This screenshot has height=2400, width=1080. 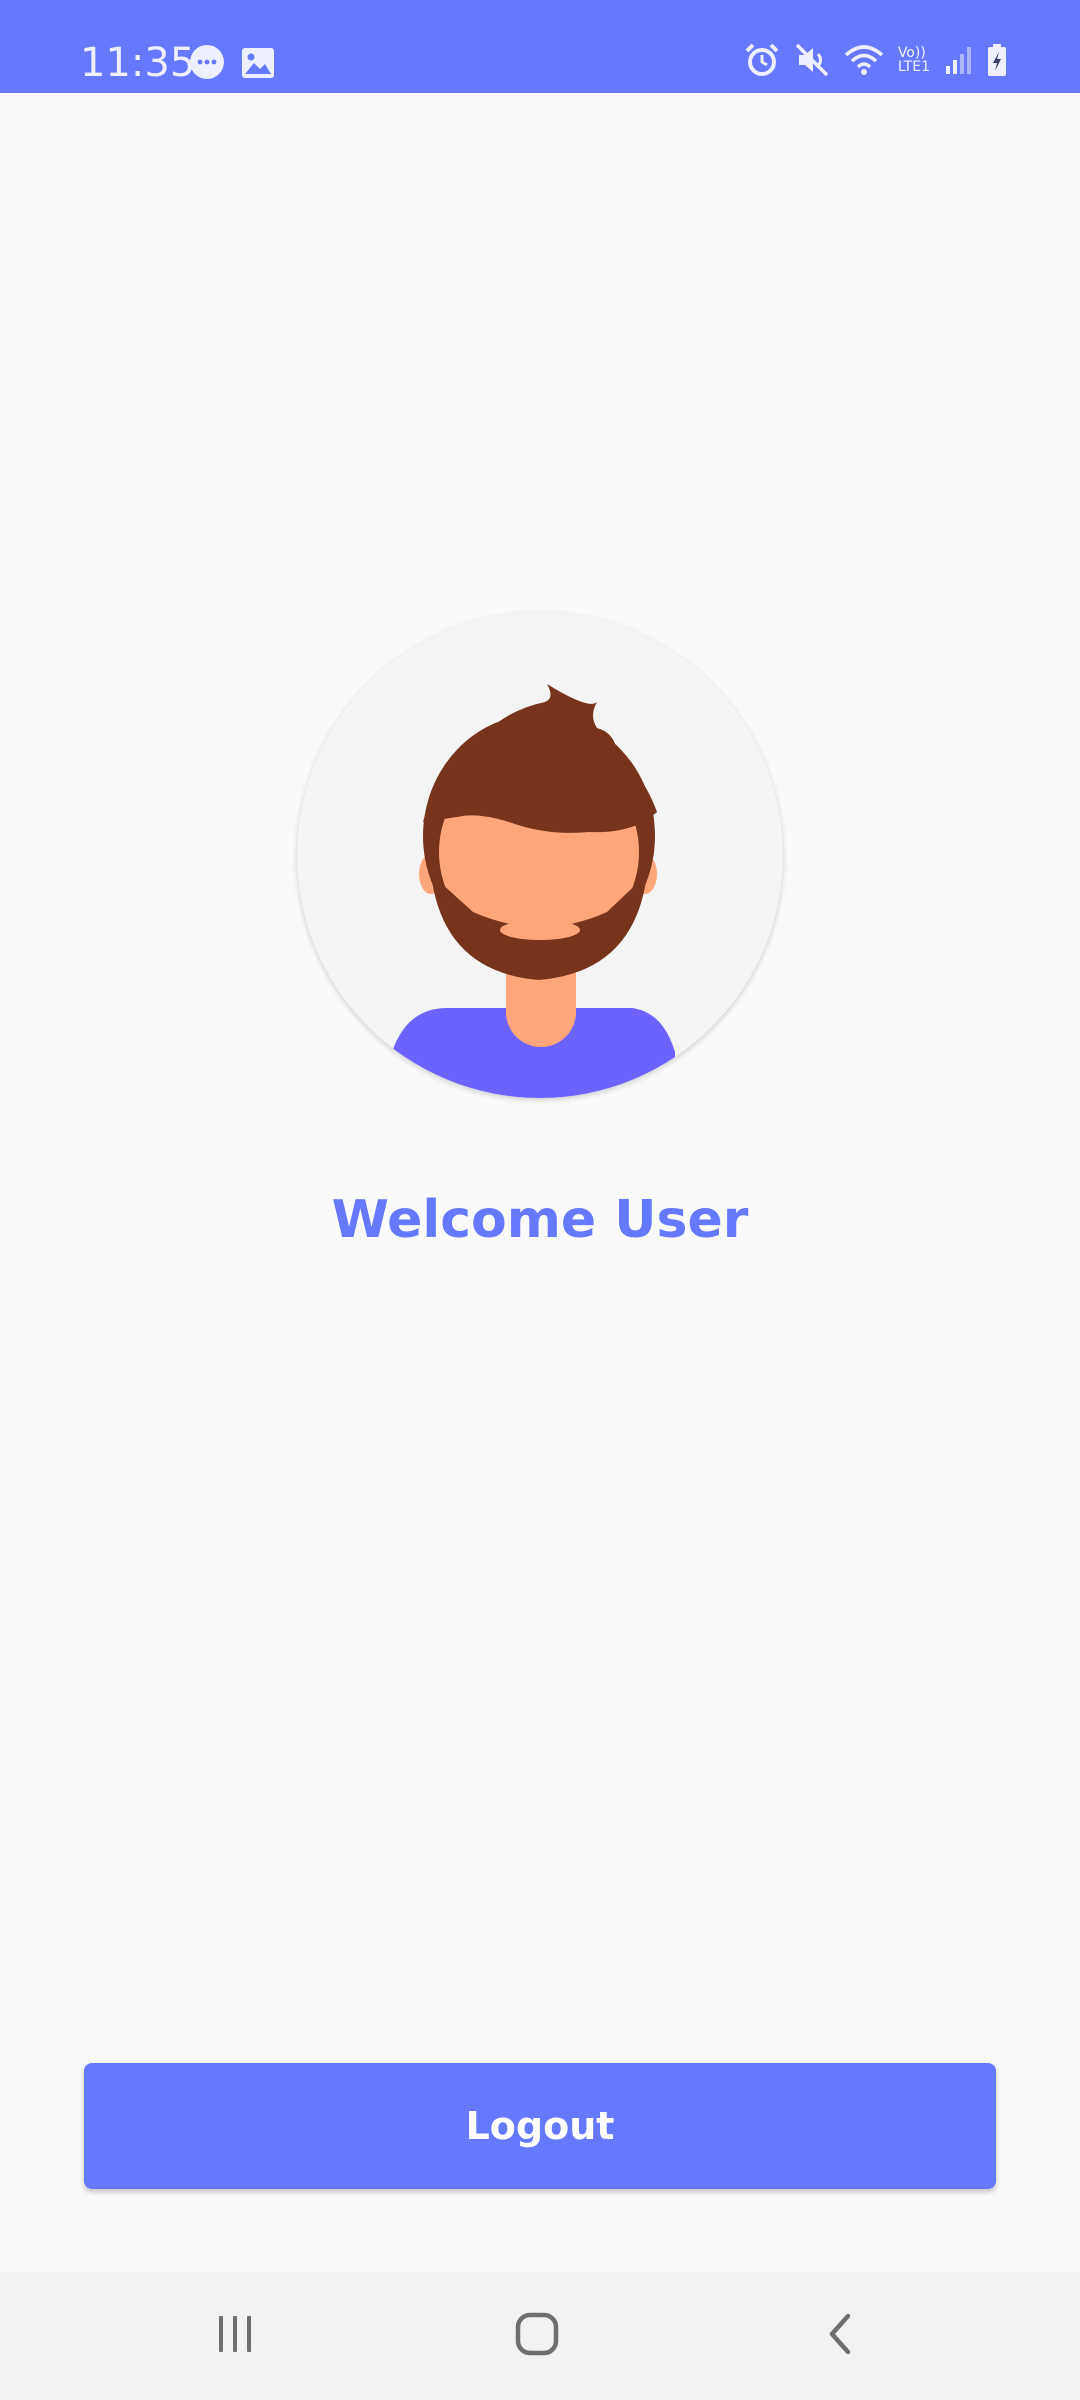 I want to click on avatar-mouth, so click(x=540, y=930).